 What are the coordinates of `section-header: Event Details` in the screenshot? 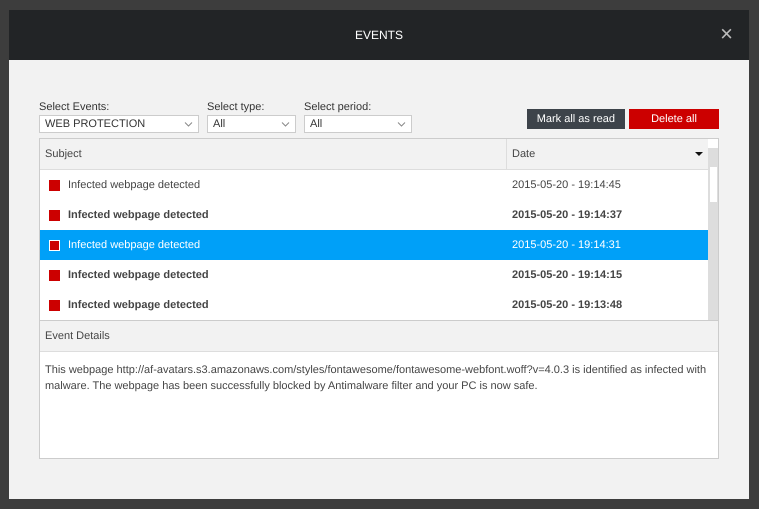 It's located at (379, 336).